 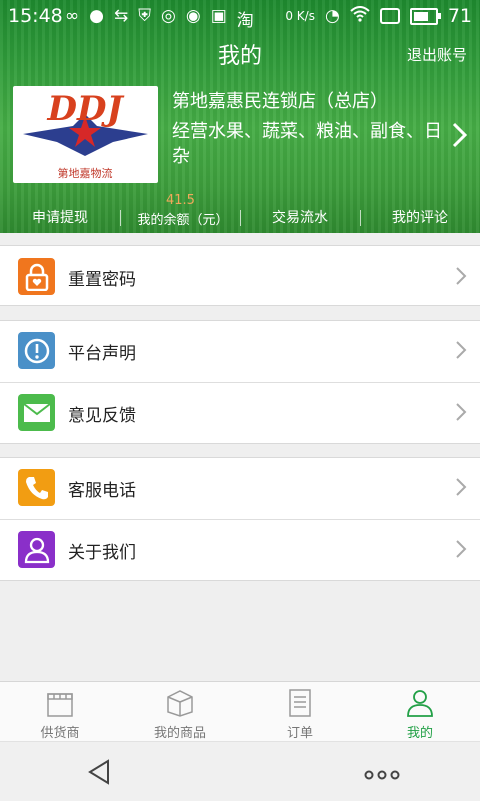 I want to click on menu-label: 意见反馈, so click(x=102, y=416).